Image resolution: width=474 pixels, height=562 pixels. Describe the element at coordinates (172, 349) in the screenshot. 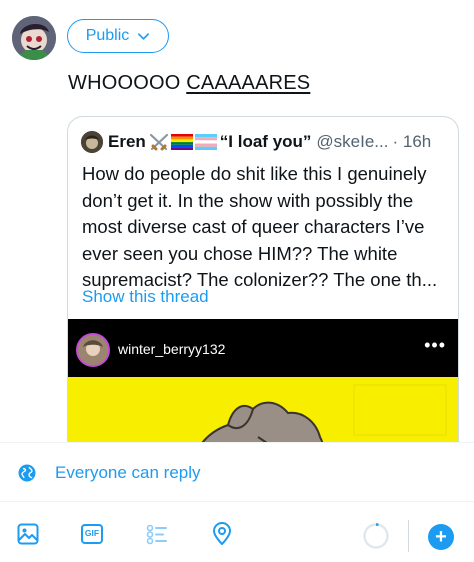

I see `media-username: winter_berryy132` at that location.